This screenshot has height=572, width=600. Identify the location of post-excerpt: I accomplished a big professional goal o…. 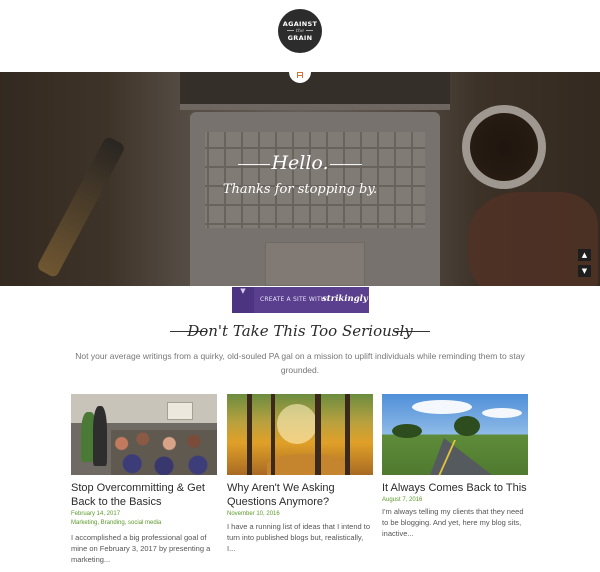
(141, 548).